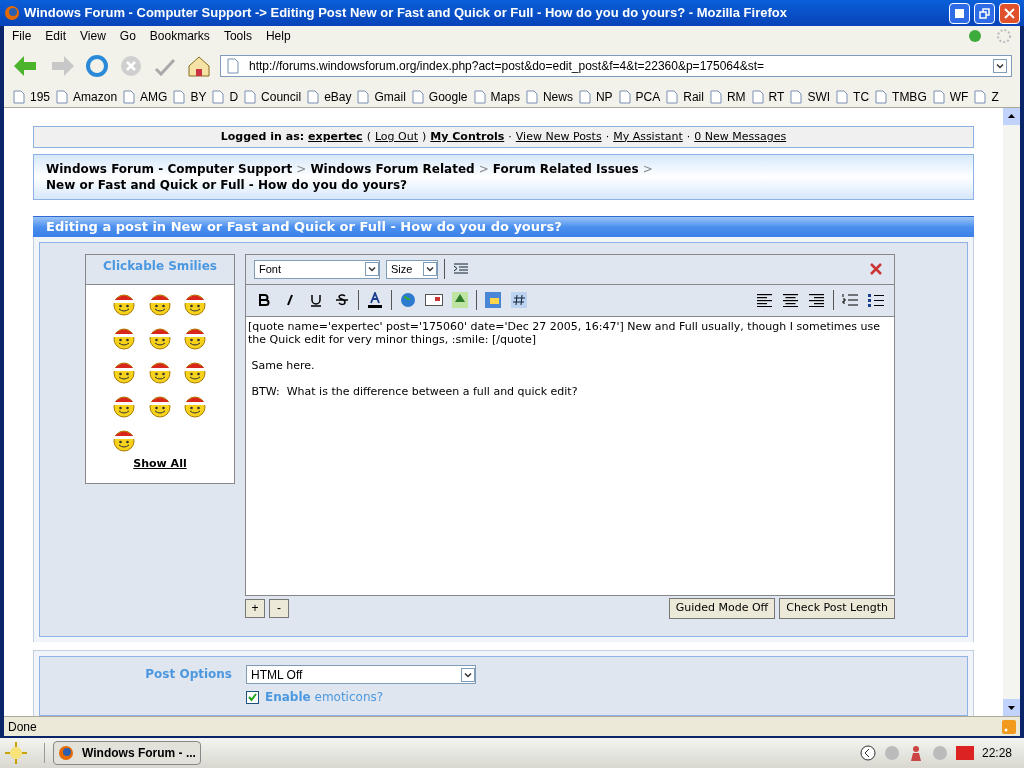 Image resolution: width=1024 pixels, height=768 pixels. What do you see at coordinates (767, 96) in the screenshot?
I see `bookmark: RT` at bounding box center [767, 96].